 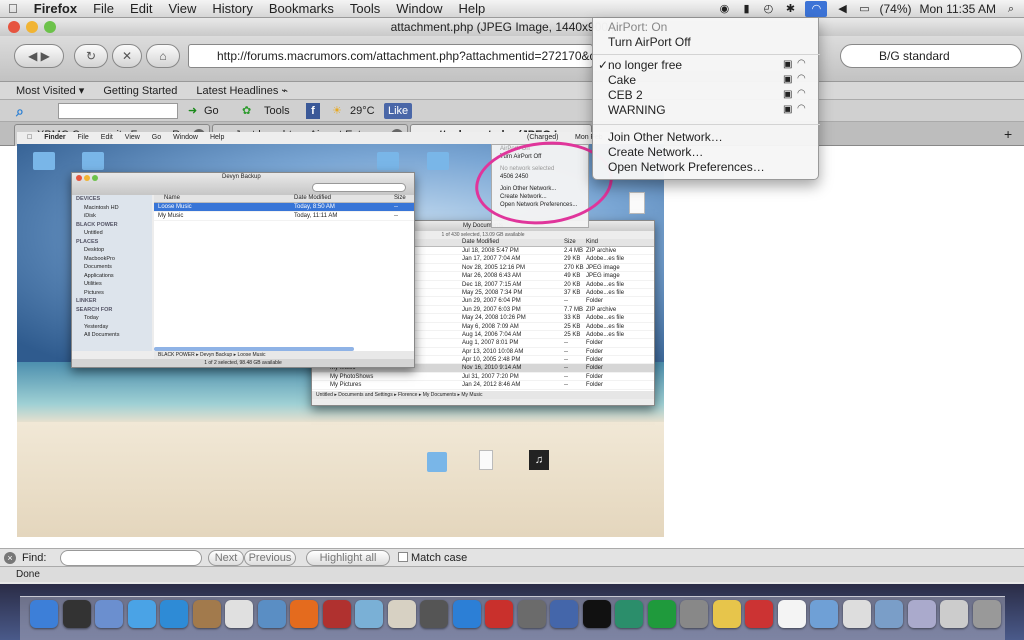 I want to click on bookmark-latest-headlines: Latest Headlines ⌁, so click(x=242, y=91).